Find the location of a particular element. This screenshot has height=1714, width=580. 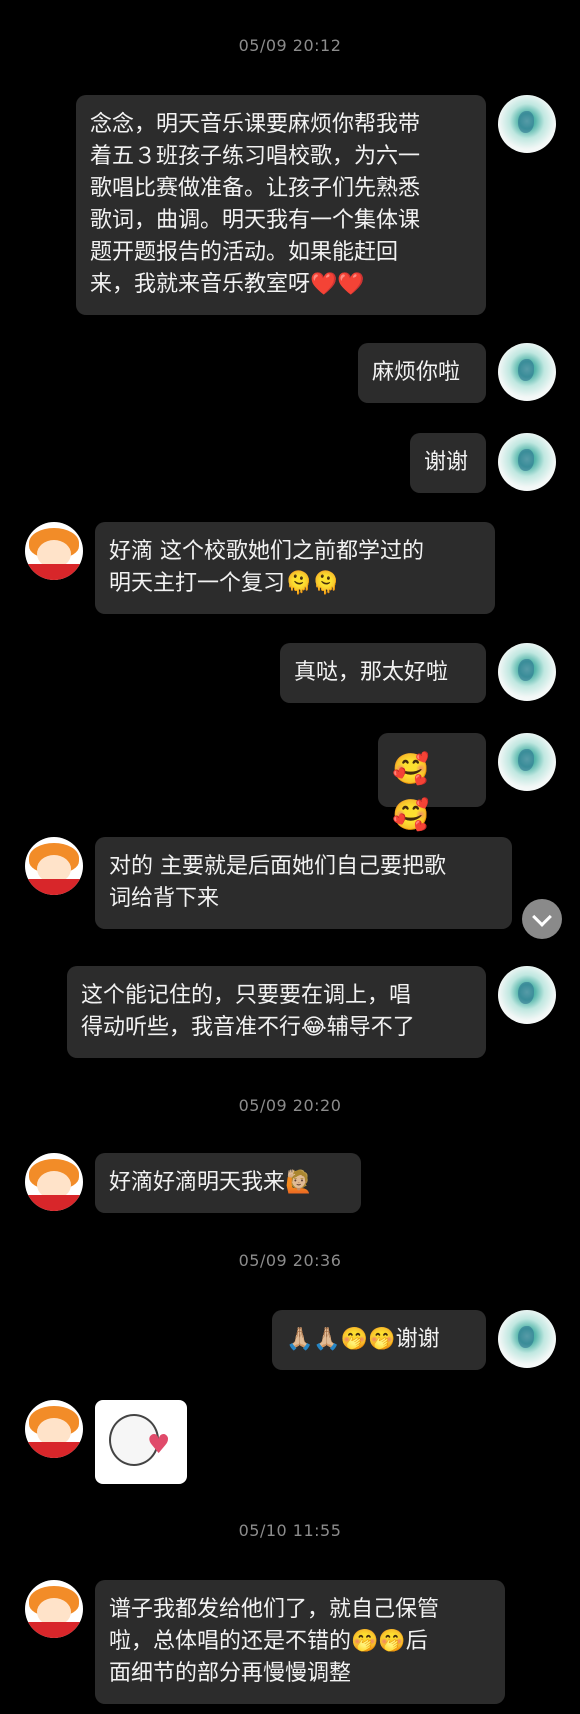

message-line: 🥰🥰 is located at coordinates (413, 792).